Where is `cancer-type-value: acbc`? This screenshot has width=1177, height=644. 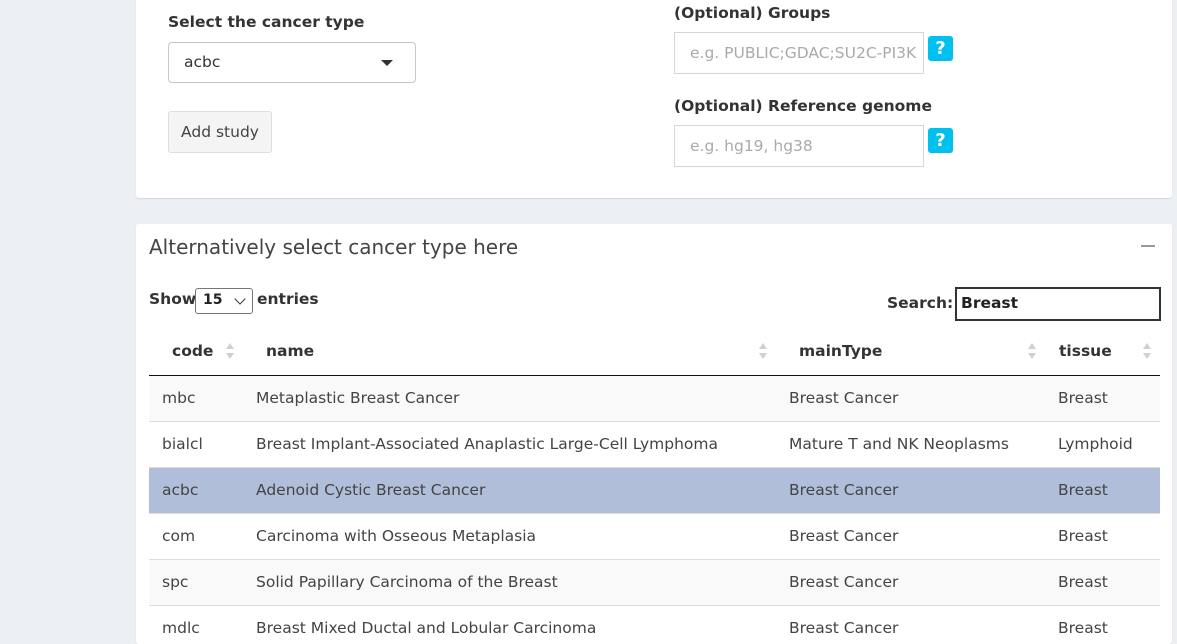
cancer-type-value: acbc is located at coordinates (202, 62).